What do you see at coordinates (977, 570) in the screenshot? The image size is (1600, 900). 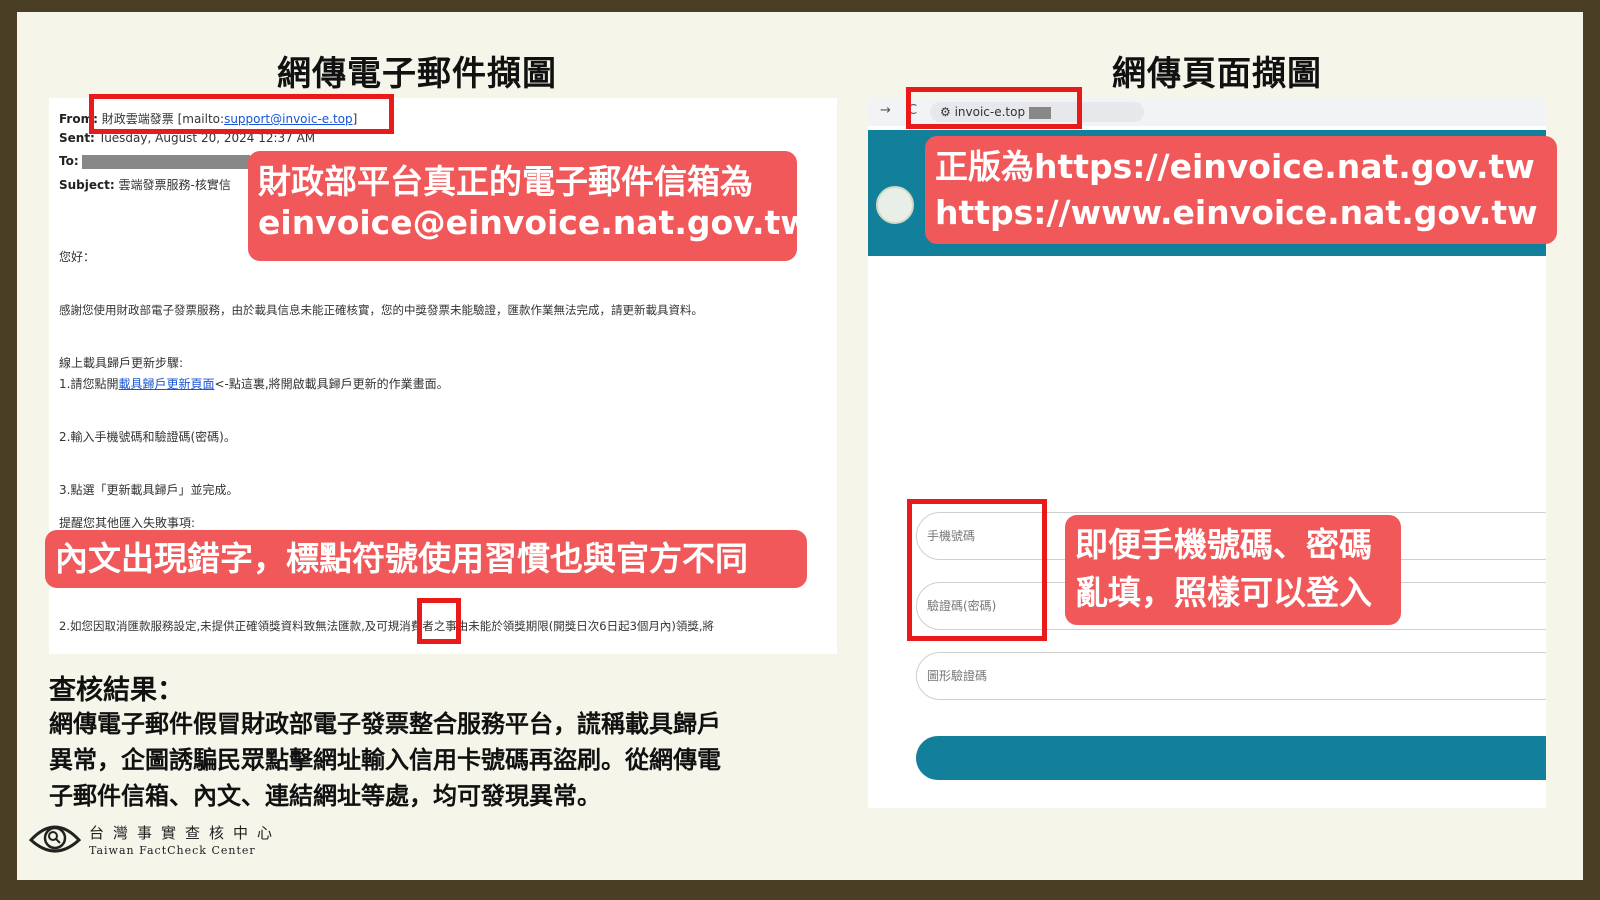 I see `login-fields-highlight` at bounding box center [977, 570].